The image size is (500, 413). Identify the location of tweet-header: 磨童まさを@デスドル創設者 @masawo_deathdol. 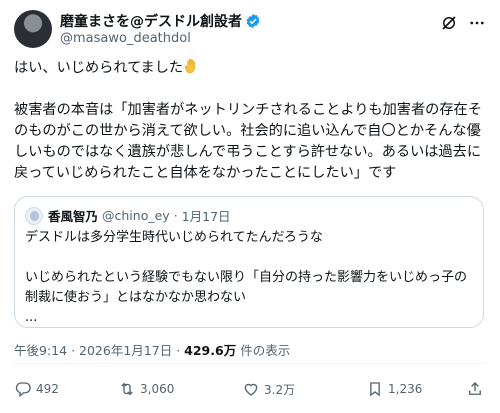
(250, 30).